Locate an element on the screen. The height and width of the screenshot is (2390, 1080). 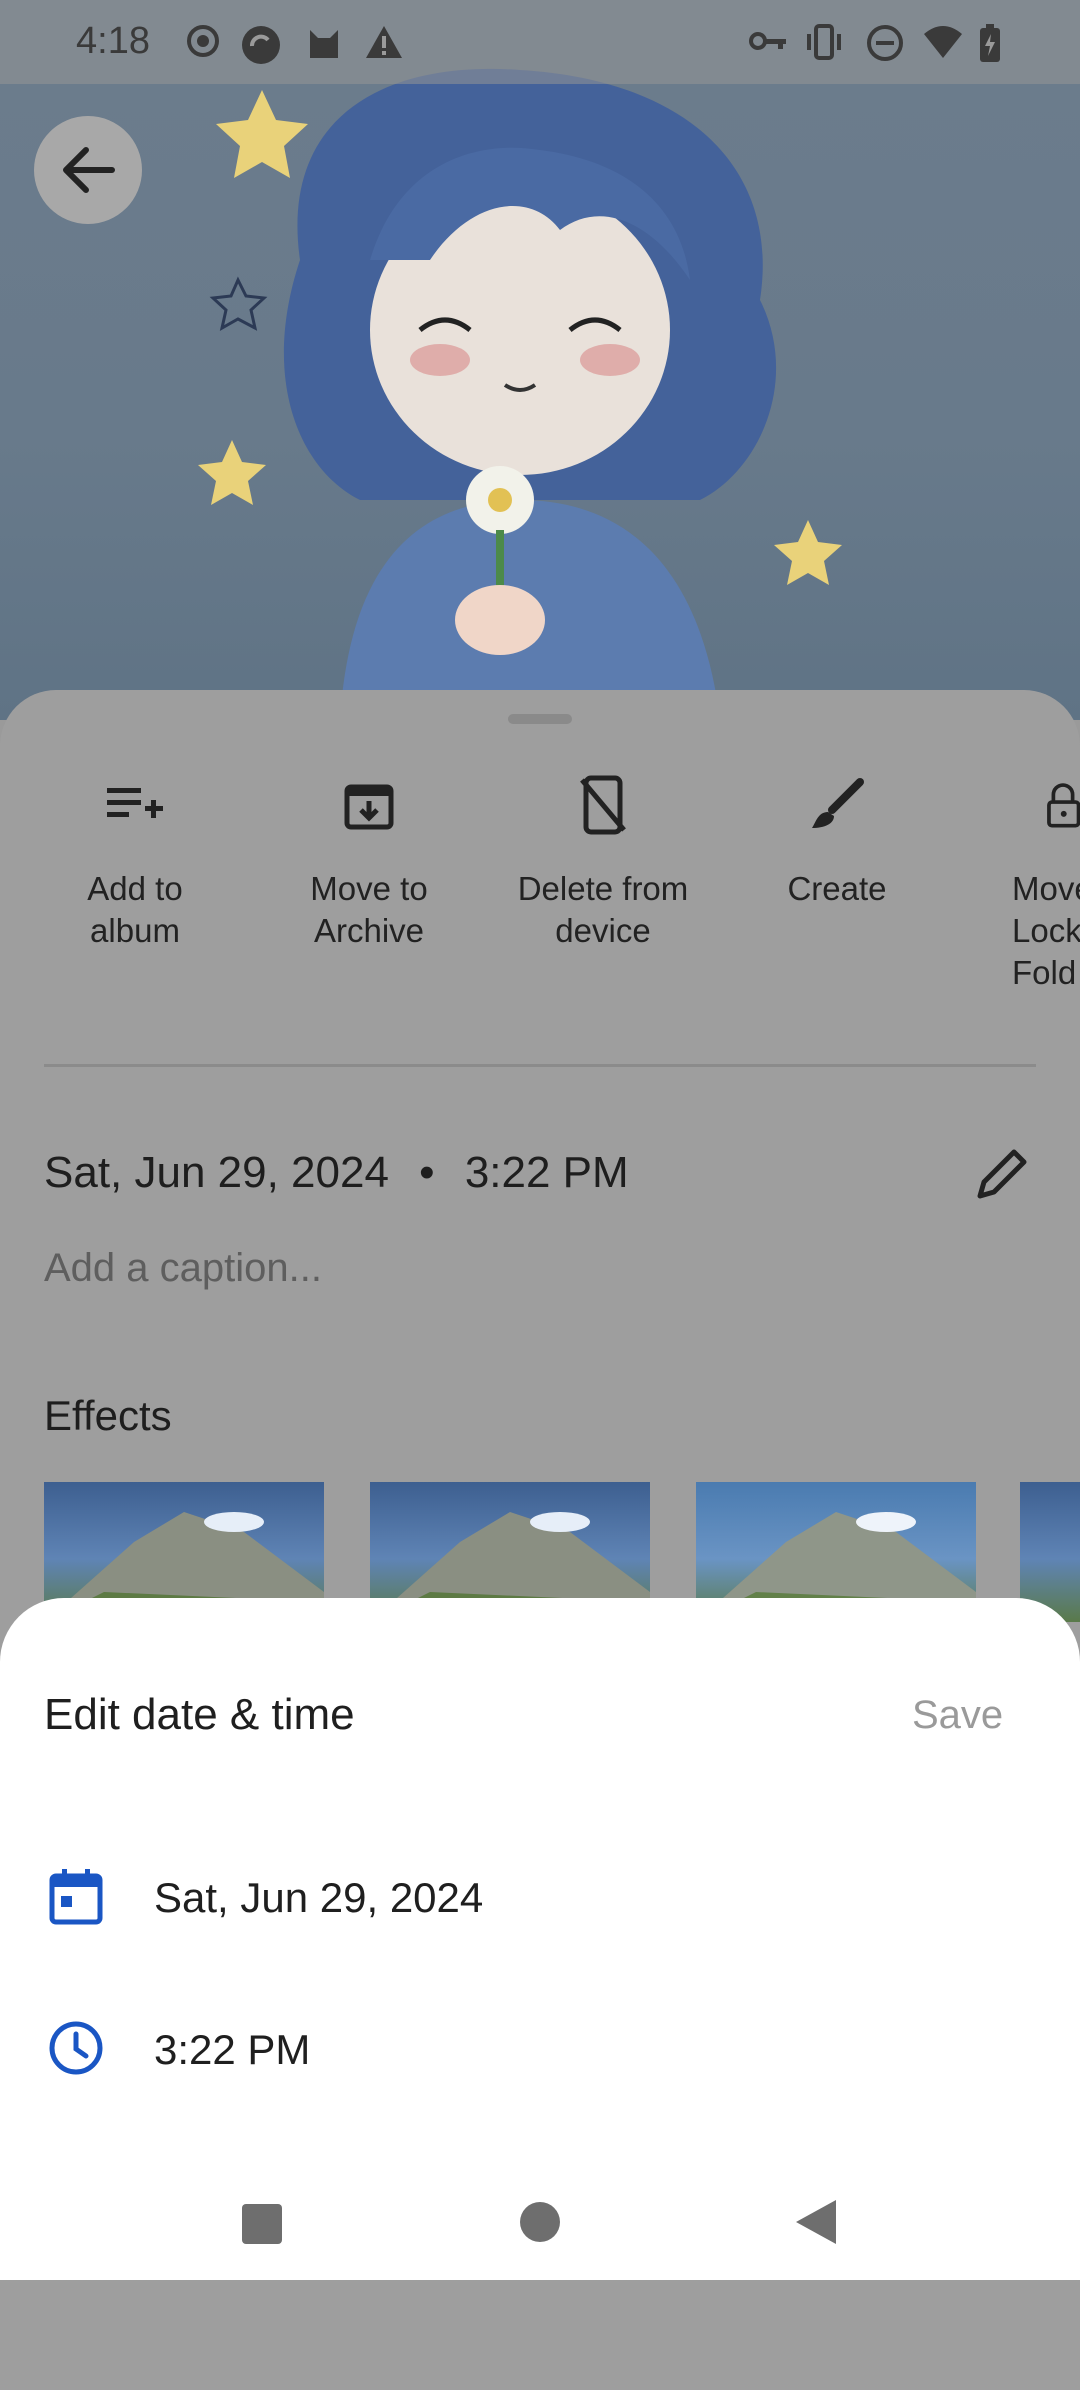
circle-icon is located at coordinates (540, 2222).